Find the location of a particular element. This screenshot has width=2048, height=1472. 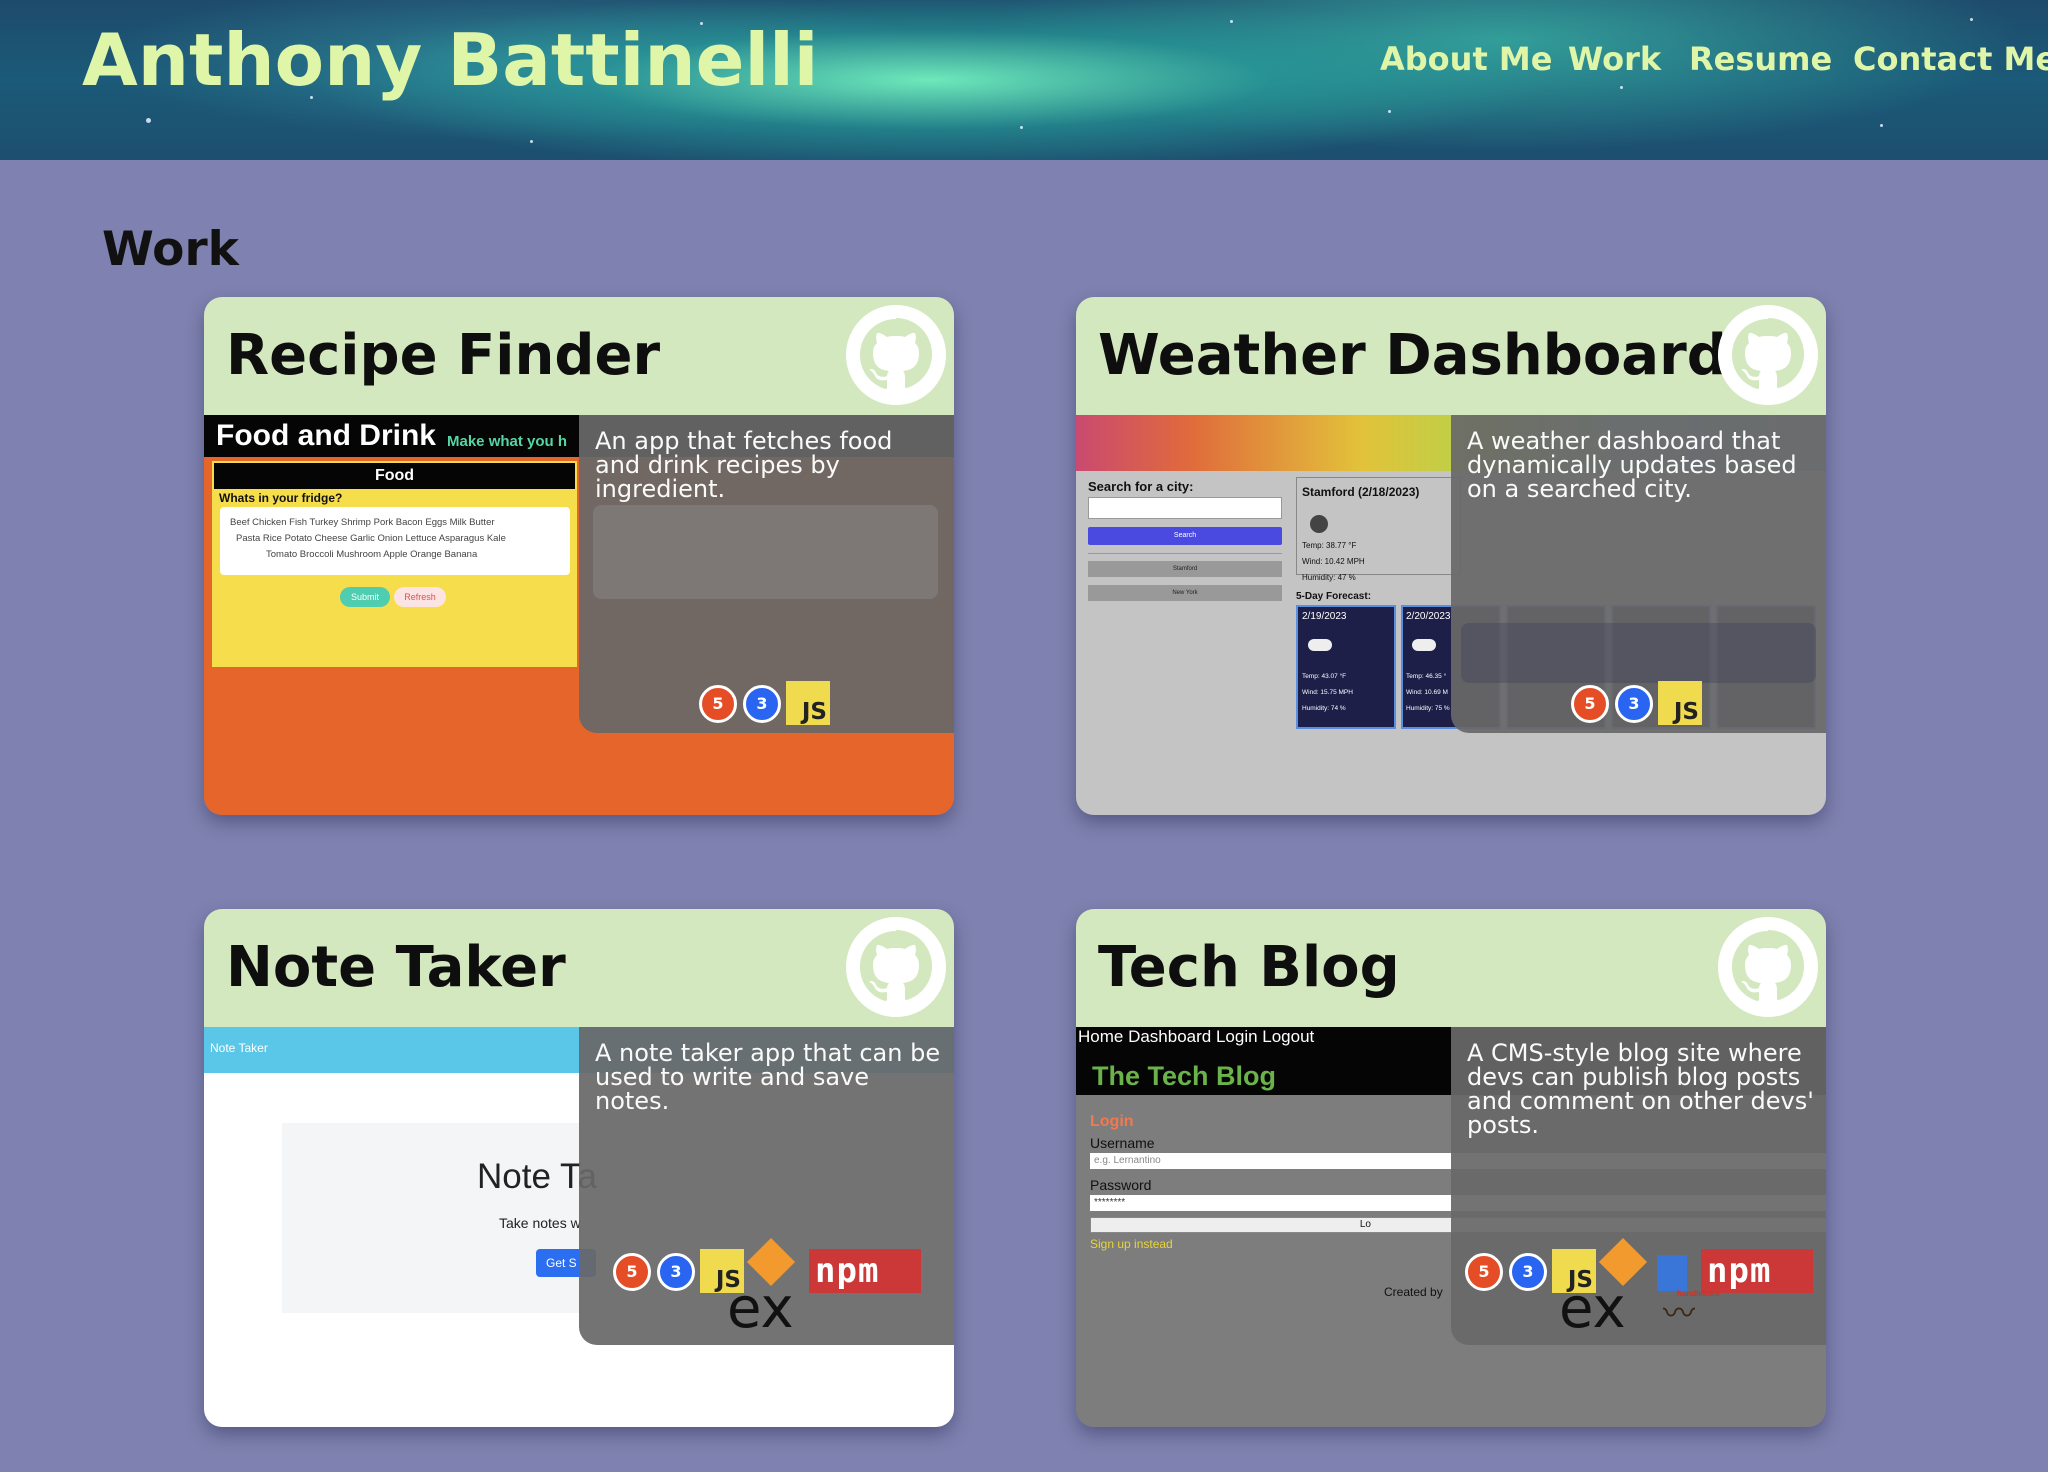

preview-panel-title: Food is located at coordinates (394, 475).